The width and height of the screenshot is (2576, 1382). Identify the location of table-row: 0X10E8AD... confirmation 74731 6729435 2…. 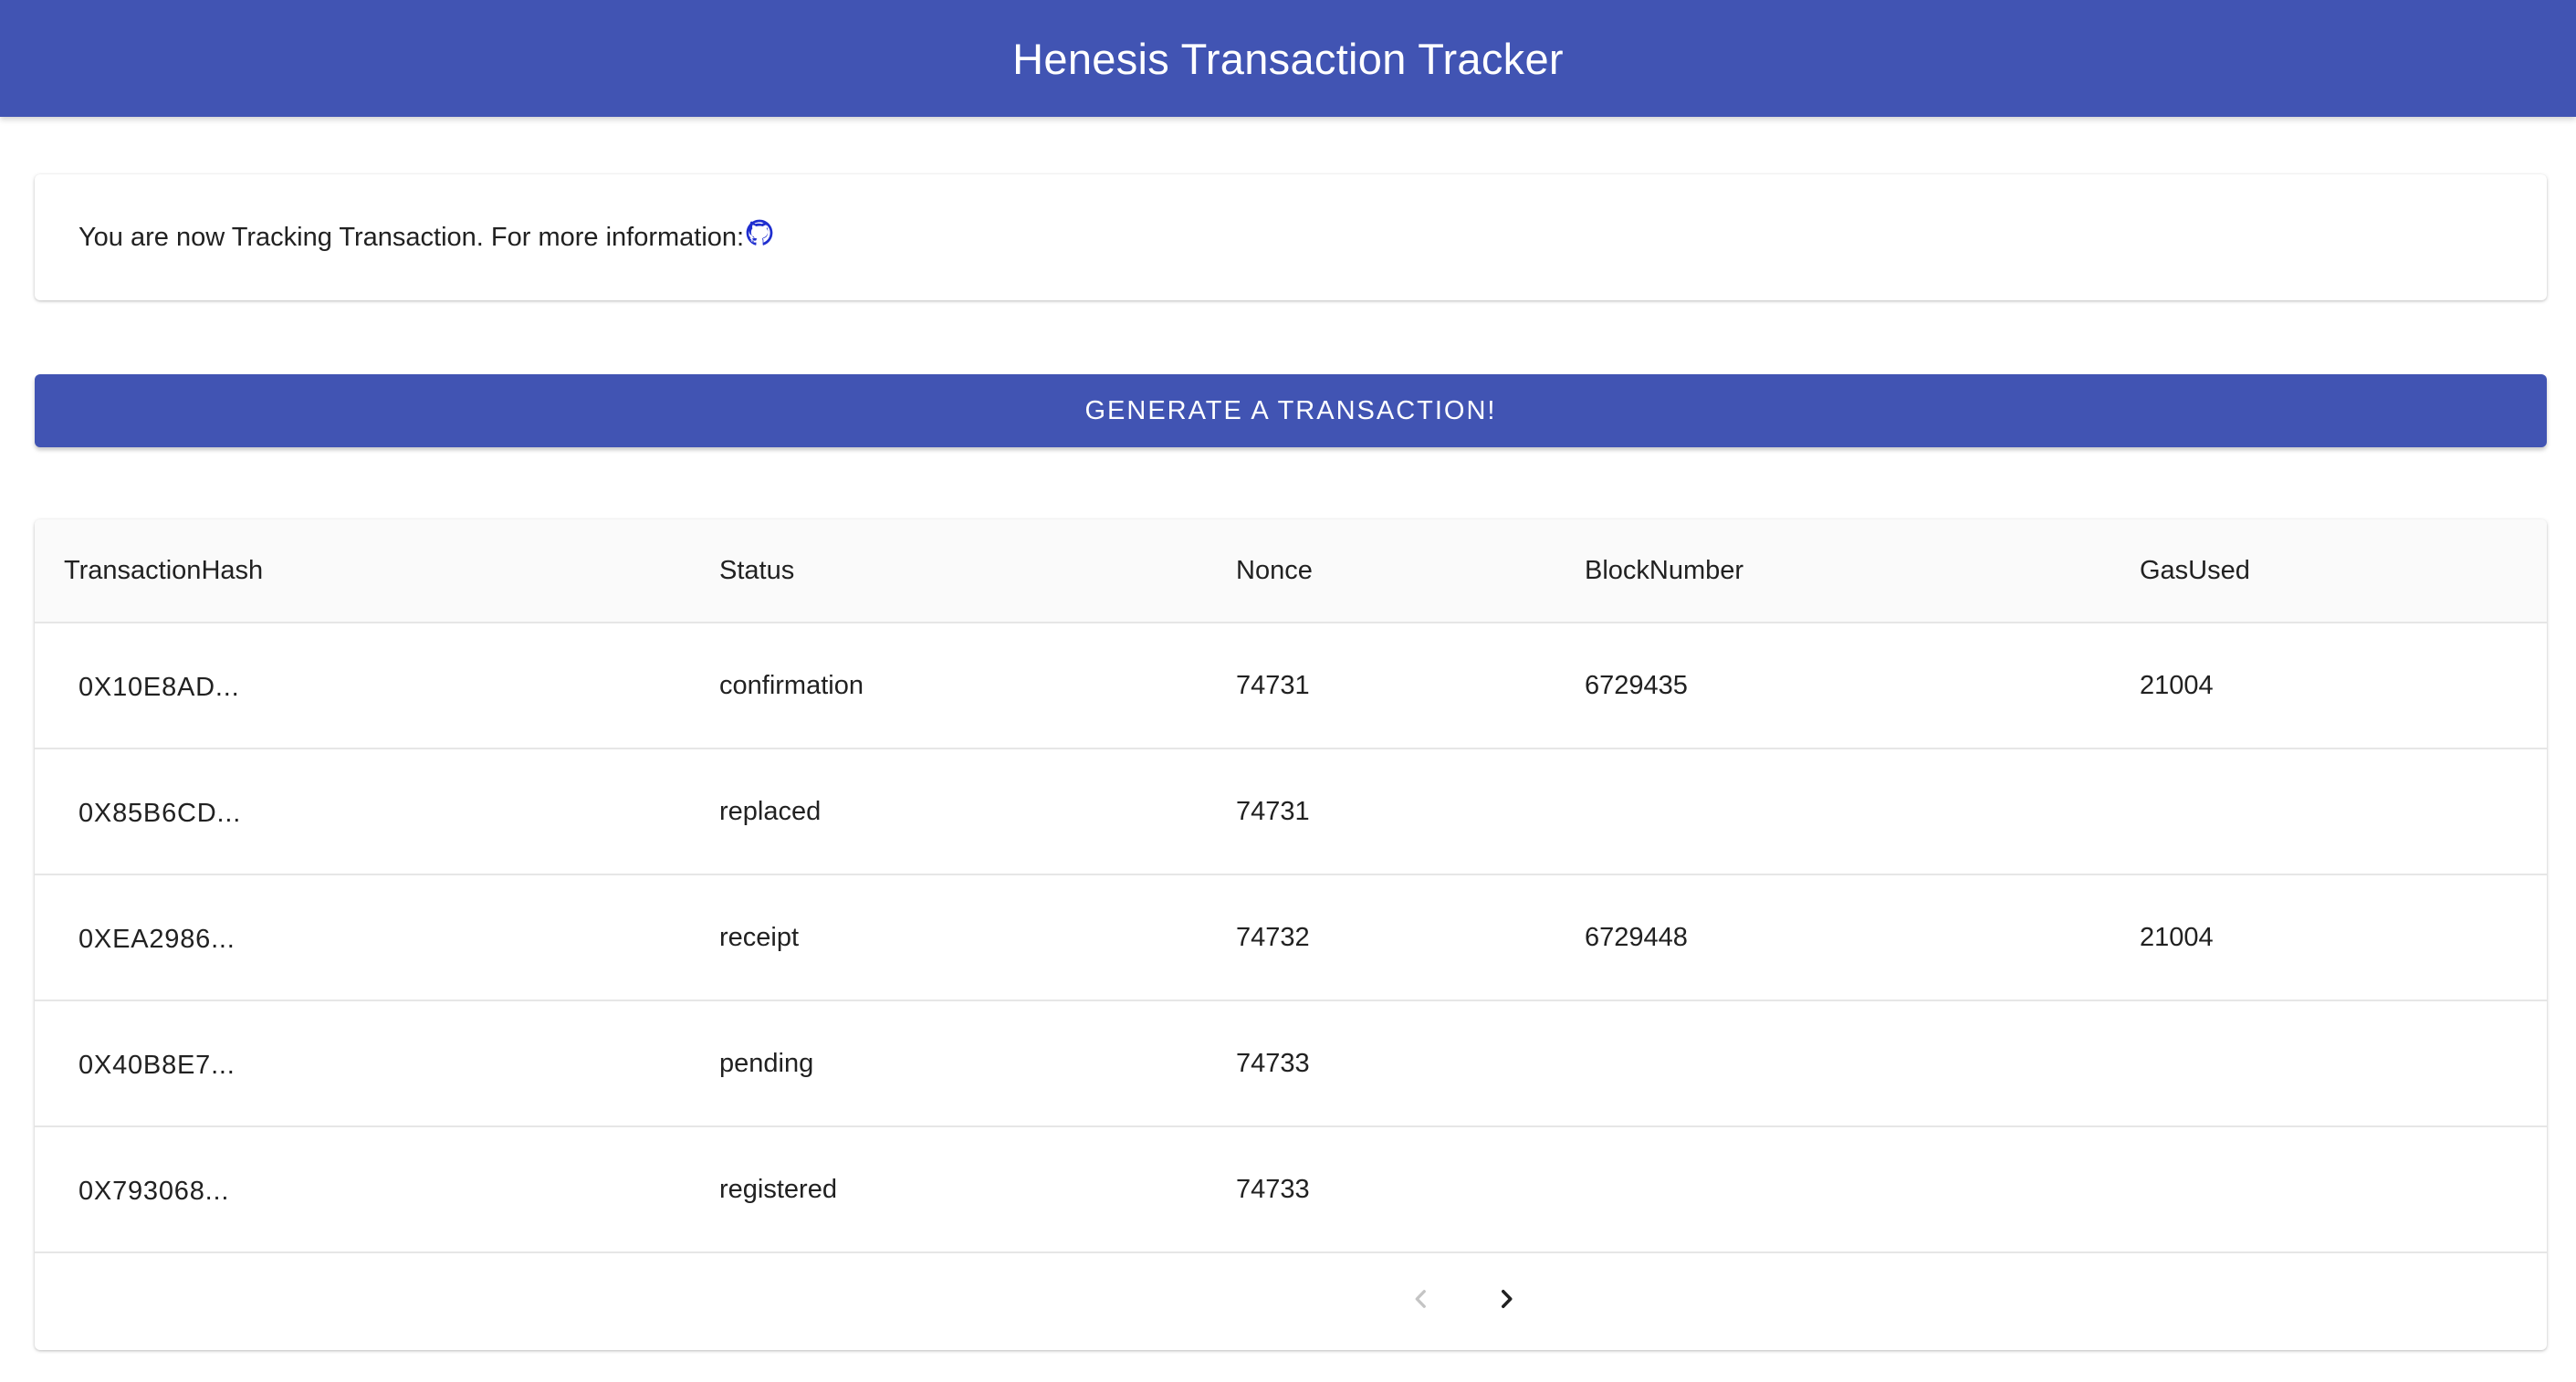
(1291, 686).